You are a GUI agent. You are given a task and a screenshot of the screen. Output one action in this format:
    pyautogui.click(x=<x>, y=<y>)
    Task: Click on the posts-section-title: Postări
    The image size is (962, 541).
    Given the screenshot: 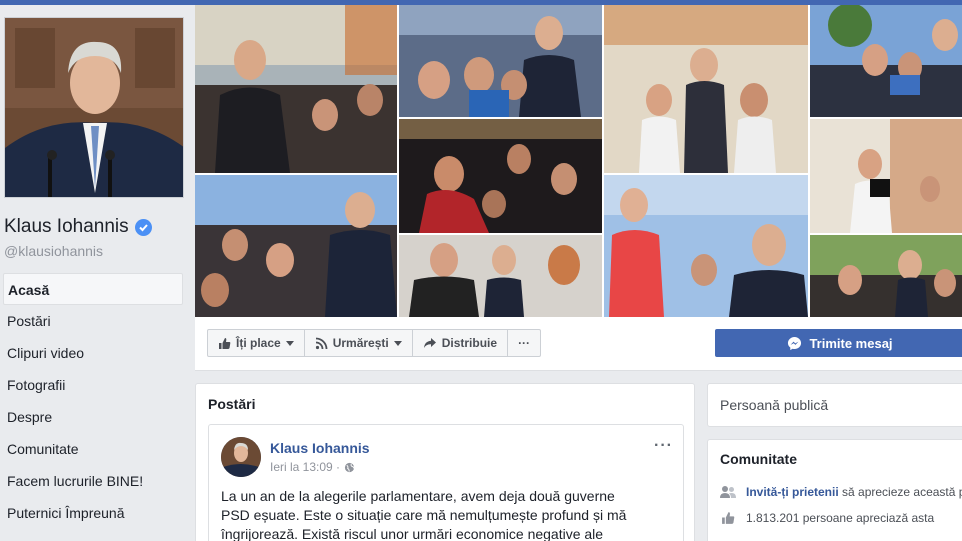 What is the action you would take?
    pyautogui.click(x=232, y=404)
    